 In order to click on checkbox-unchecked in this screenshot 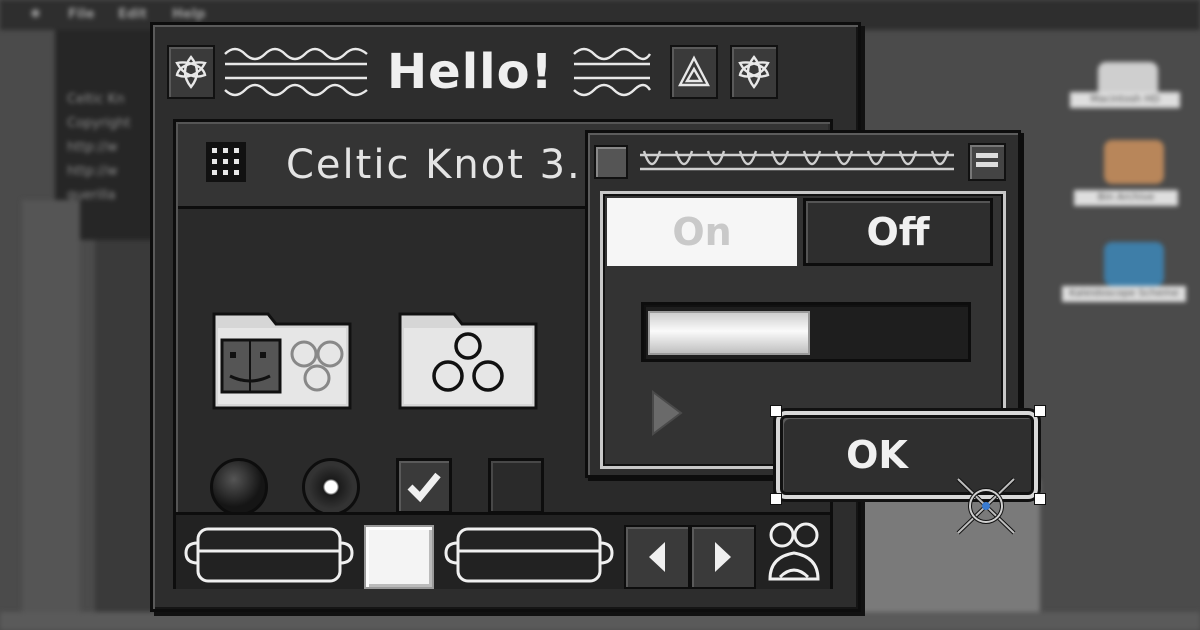, I will do `click(516, 486)`.